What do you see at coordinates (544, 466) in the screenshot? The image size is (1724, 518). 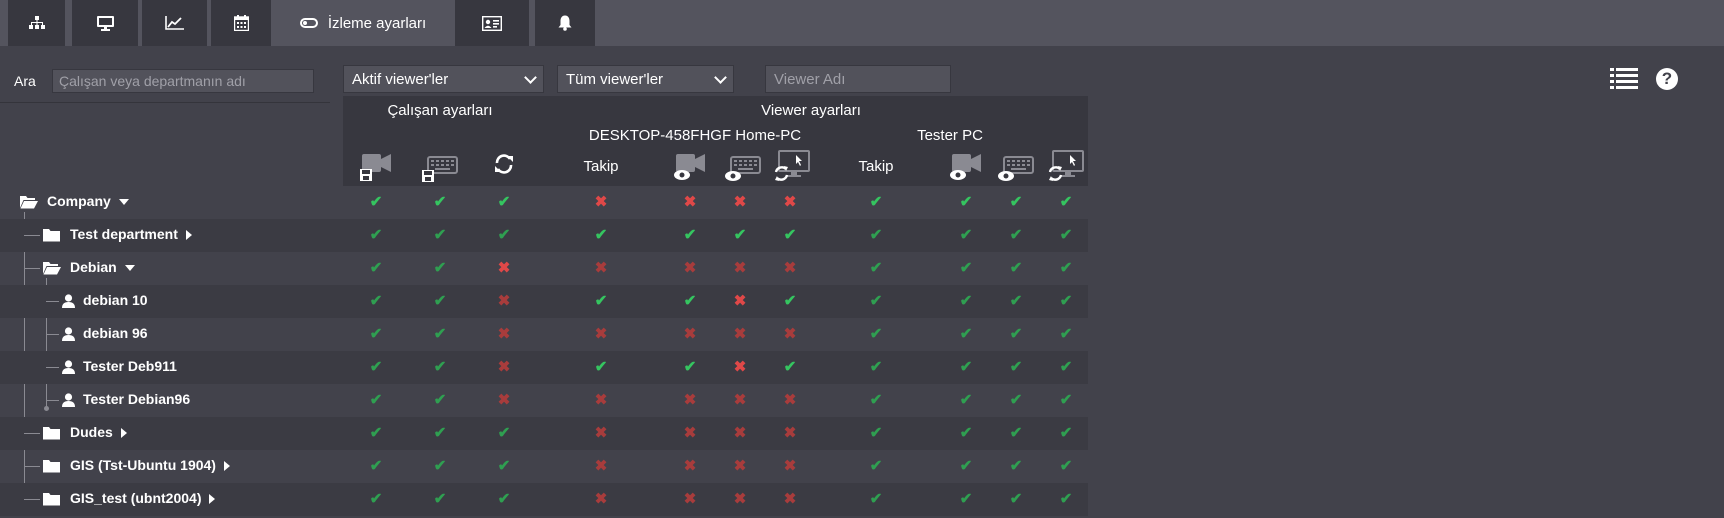 I see `tree-row: GIS (Tst-Ubuntu 1904) ✔ ✔ ✔ ✖ ✖ ✖ ✖ ✔ ✔ ✔ ✔` at bounding box center [544, 466].